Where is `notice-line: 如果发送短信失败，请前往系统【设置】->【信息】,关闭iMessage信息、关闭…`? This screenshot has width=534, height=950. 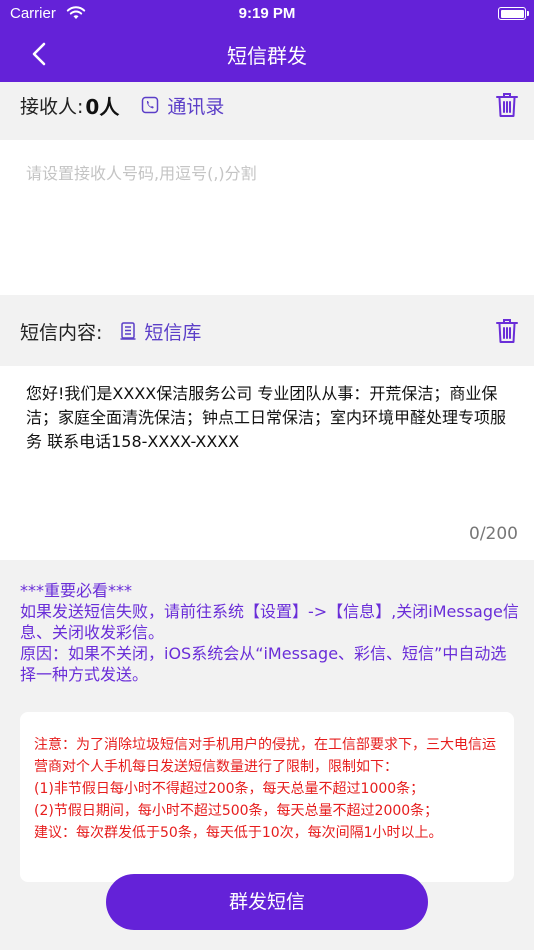 notice-line: 如果发送短信失败，请前往系统【设置】->【信息】,关闭iMessage信息、关闭… is located at coordinates (269, 622).